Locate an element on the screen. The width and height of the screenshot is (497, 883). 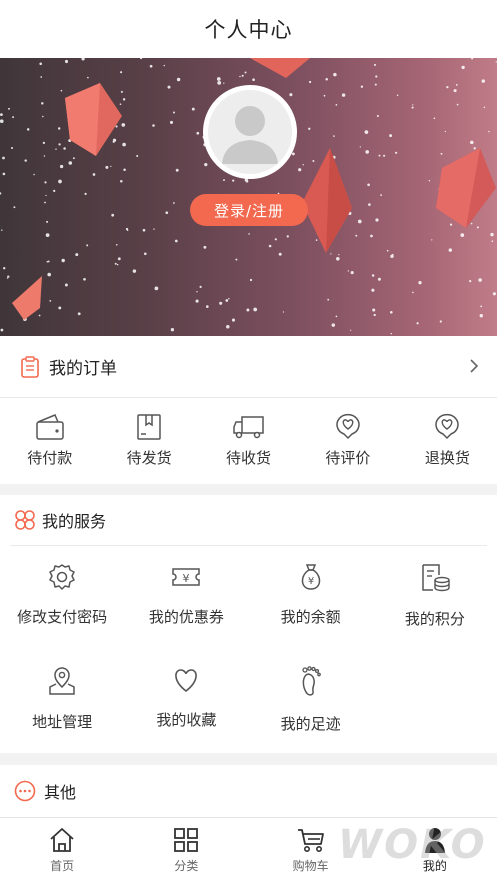
order-pending-payment: 待付款 is located at coordinates (49, 448).